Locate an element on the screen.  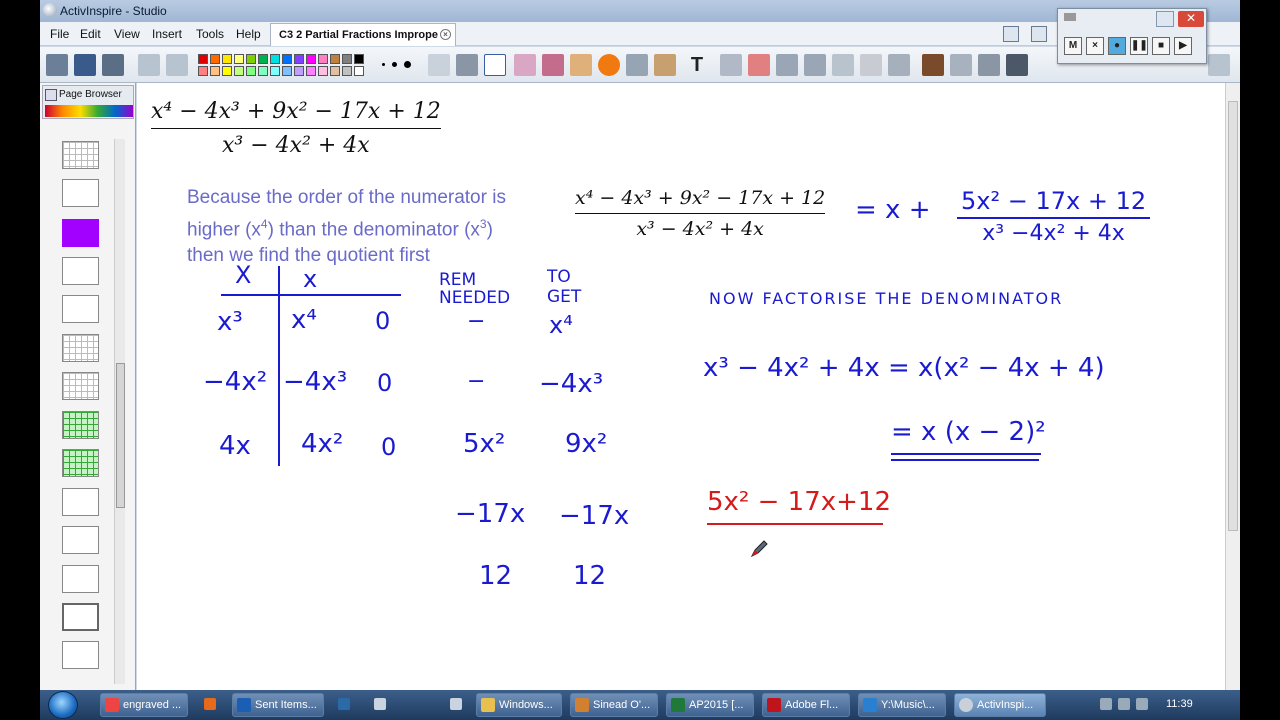
recorder-x-button: × is located at coordinates (1095, 46).